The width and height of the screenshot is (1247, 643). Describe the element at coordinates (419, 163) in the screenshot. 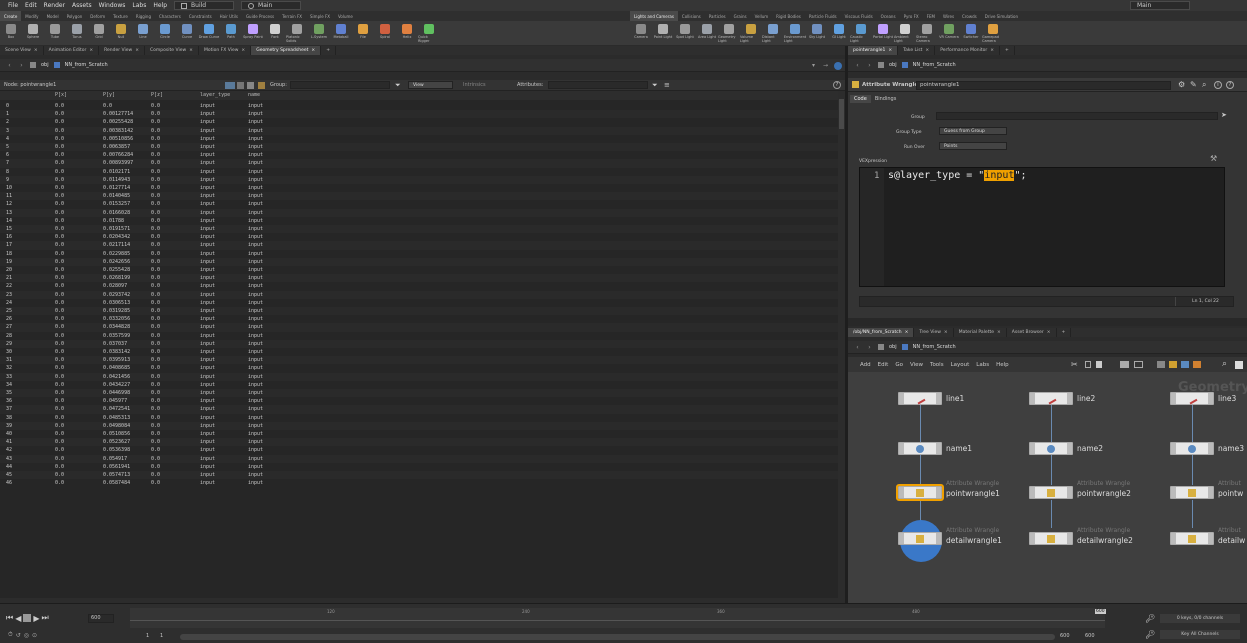

I see `table-row: 7 0.0 0.00893997 0.0 input input` at that location.